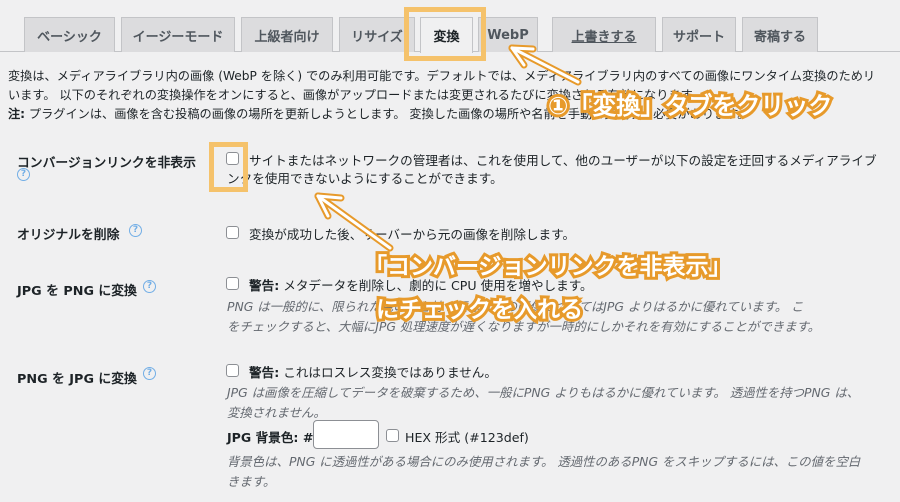 The image size is (900, 502). What do you see at coordinates (690, 106) in the screenshot?
I see `callout-step1: ①「変換」タブをクリック` at bounding box center [690, 106].